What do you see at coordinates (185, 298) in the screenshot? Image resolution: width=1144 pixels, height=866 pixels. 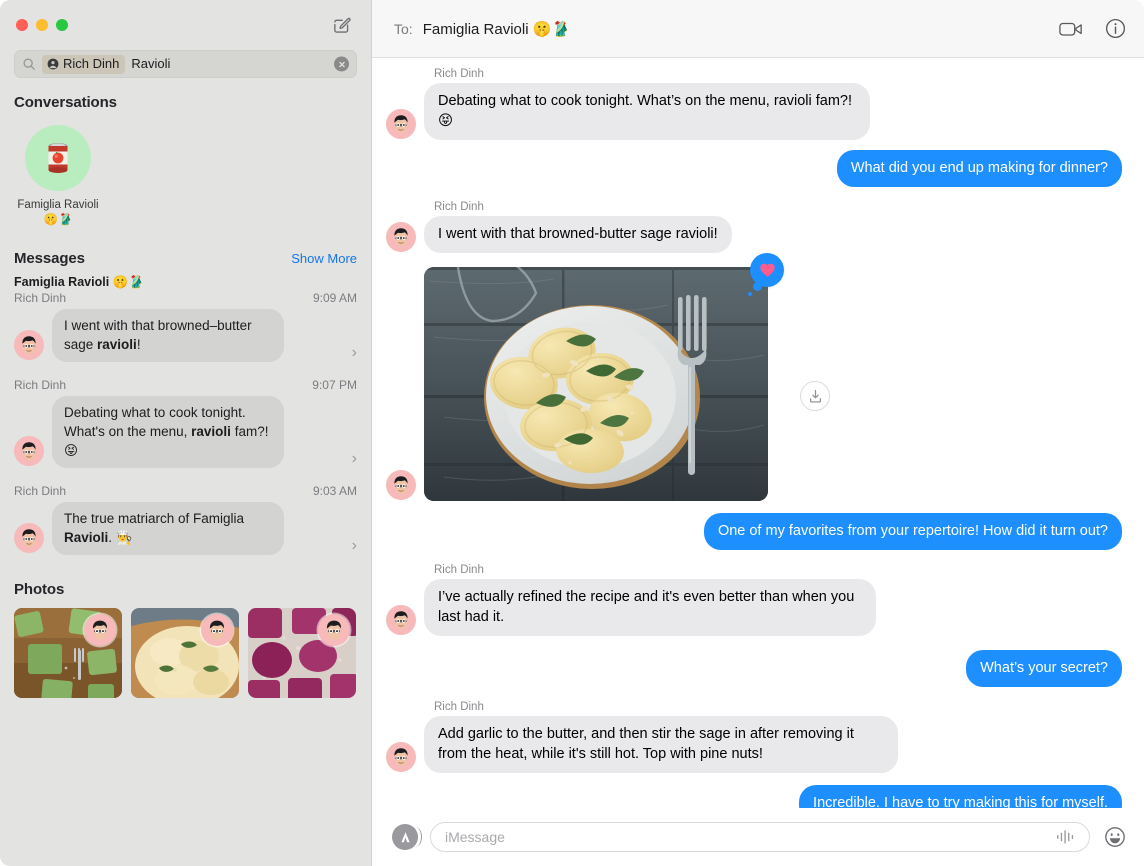 I see `result-meta: Rich Dinh 9:09 AM` at bounding box center [185, 298].